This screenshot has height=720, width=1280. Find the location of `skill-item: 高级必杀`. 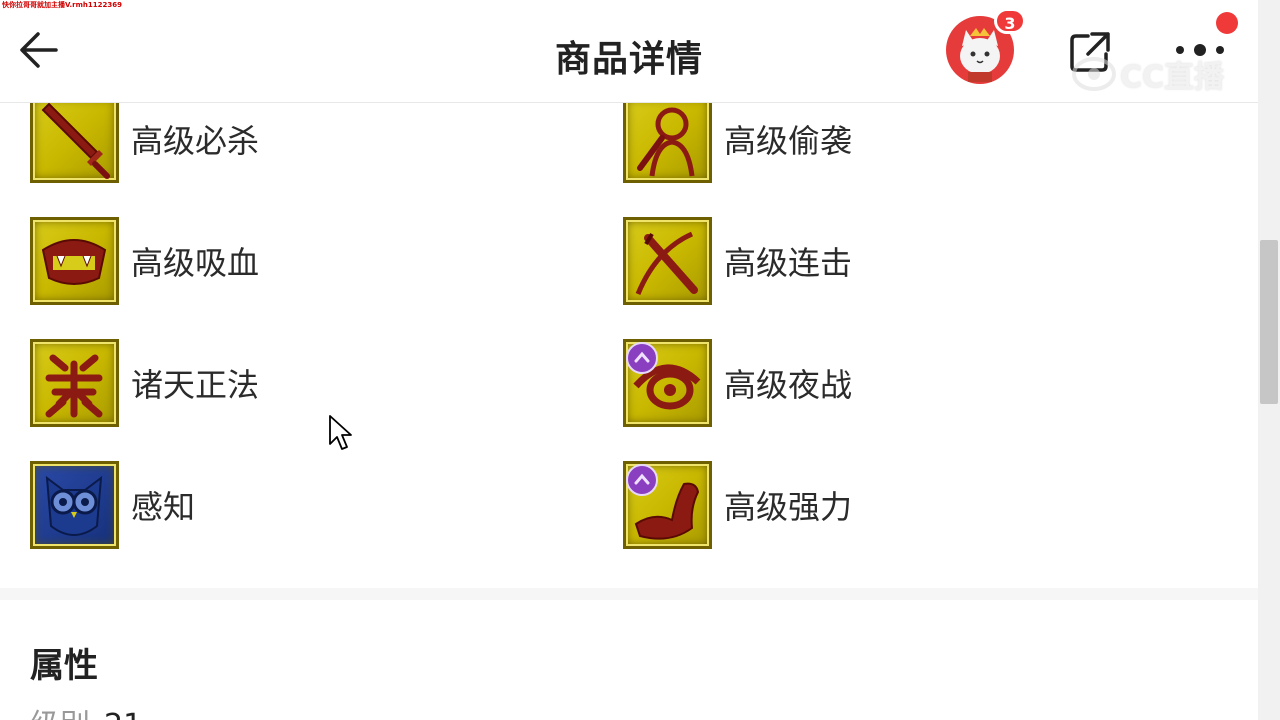

skill-item: 高级必杀 is located at coordinates (144, 139).